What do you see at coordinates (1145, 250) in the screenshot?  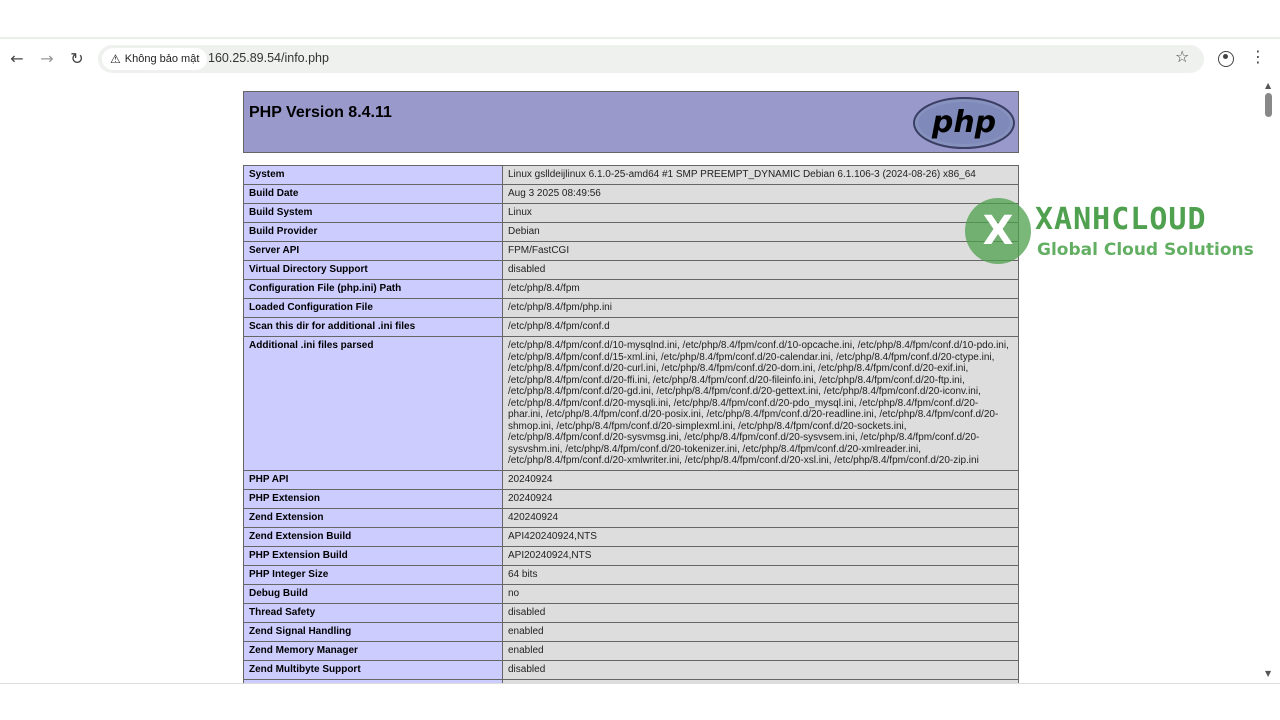 I see `watermark-tagline: Global Cloud Solutions` at bounding box center [1145, 250].